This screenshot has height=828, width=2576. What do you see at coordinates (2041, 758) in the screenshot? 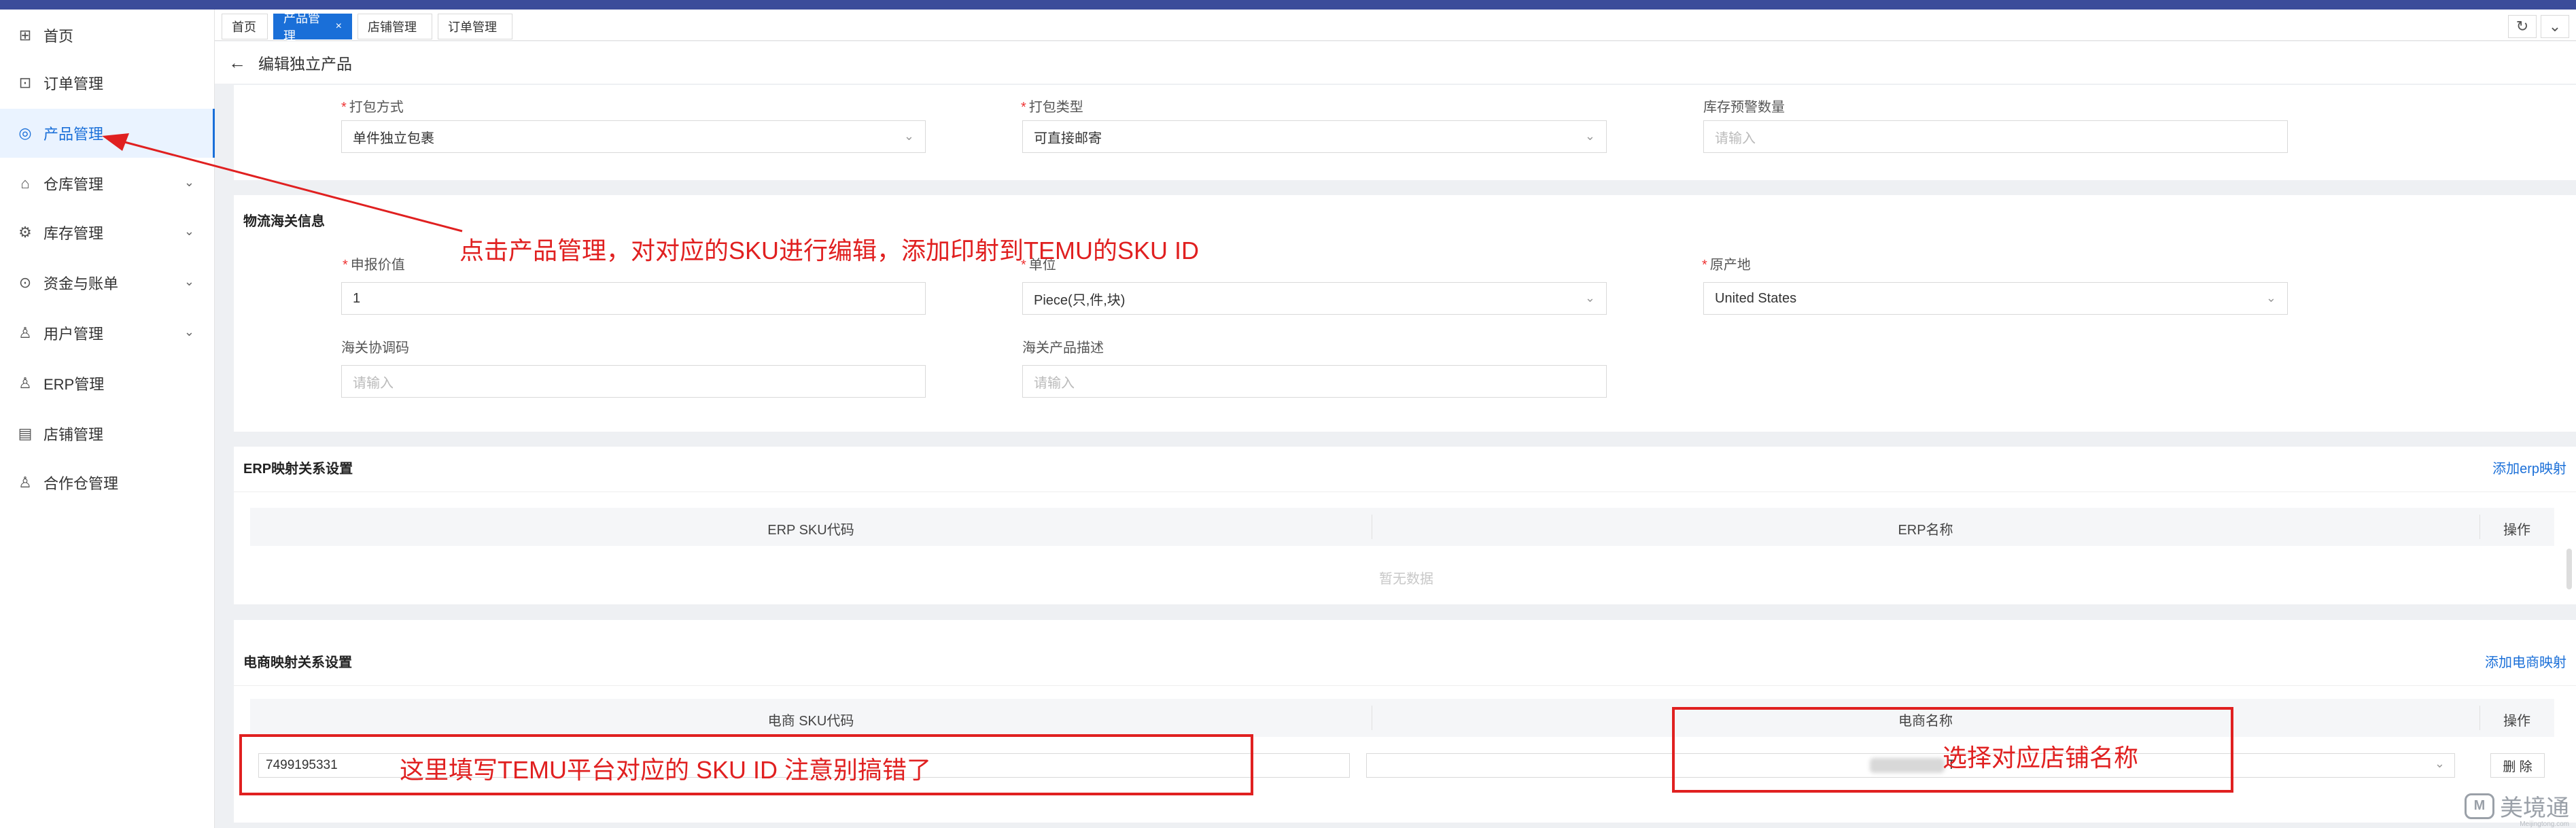
I see `annotation-shop-note: 选择对应店铺名称` at bounding box center [2041, 758].